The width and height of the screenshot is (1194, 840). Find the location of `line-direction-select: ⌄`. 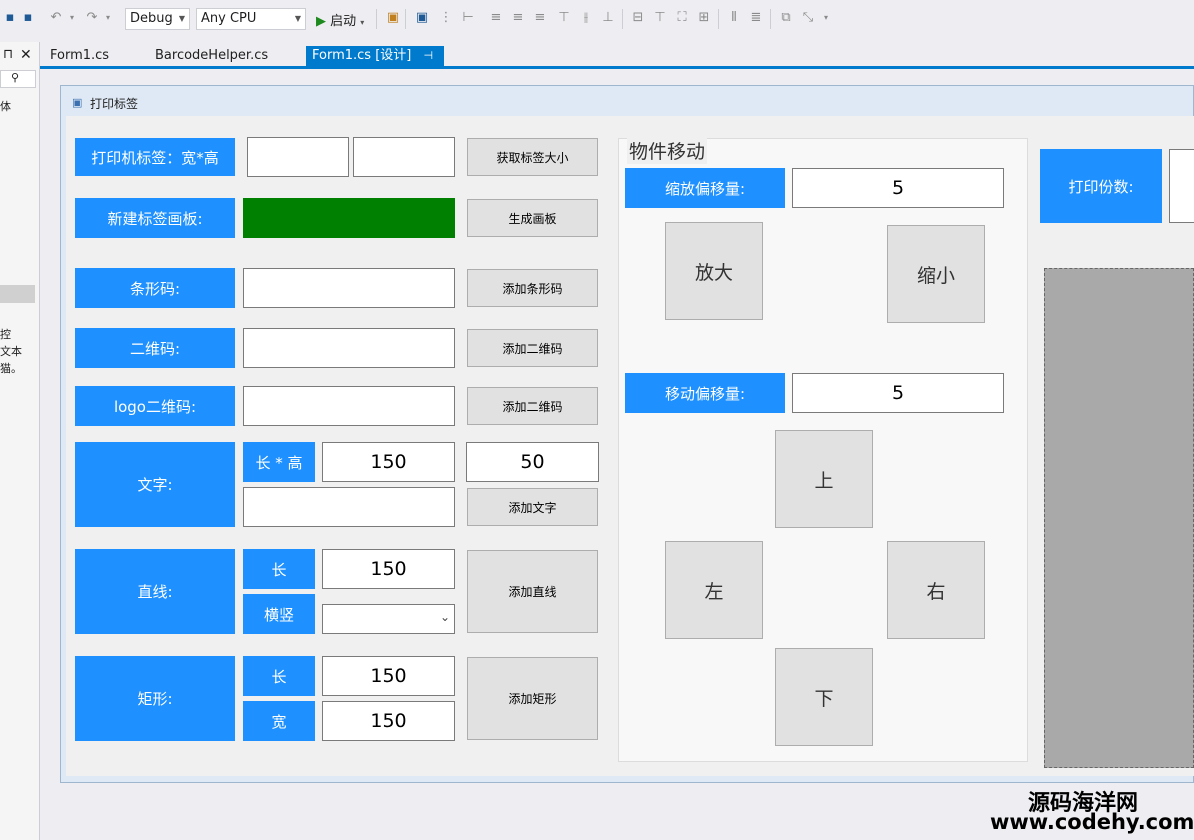

line-direction-select: ⌄ is located at coordinates (388, 619).